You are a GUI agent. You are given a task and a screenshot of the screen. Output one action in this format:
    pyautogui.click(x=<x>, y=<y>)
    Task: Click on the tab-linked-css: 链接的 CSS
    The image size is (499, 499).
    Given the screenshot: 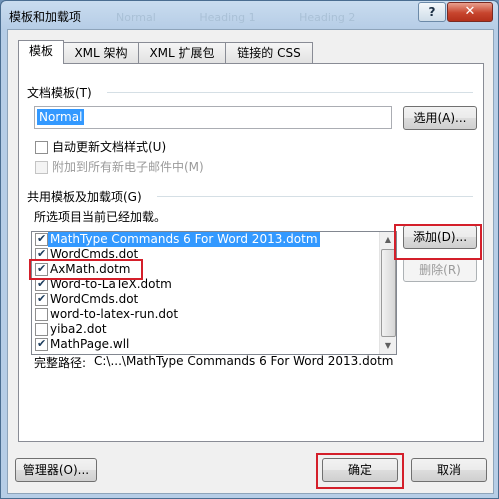 What is the action you would take?
    pyautogui.click(x=269, y=52)
    